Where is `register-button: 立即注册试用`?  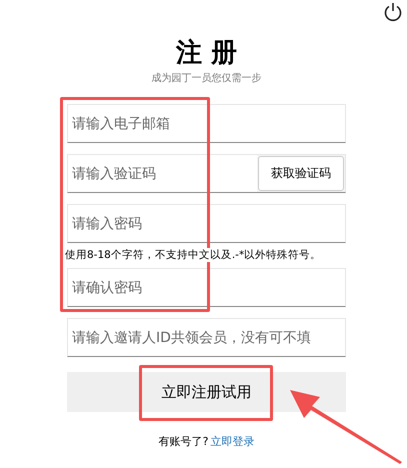
register-button: 立即注册试用 is located at coordinates (206, 392).